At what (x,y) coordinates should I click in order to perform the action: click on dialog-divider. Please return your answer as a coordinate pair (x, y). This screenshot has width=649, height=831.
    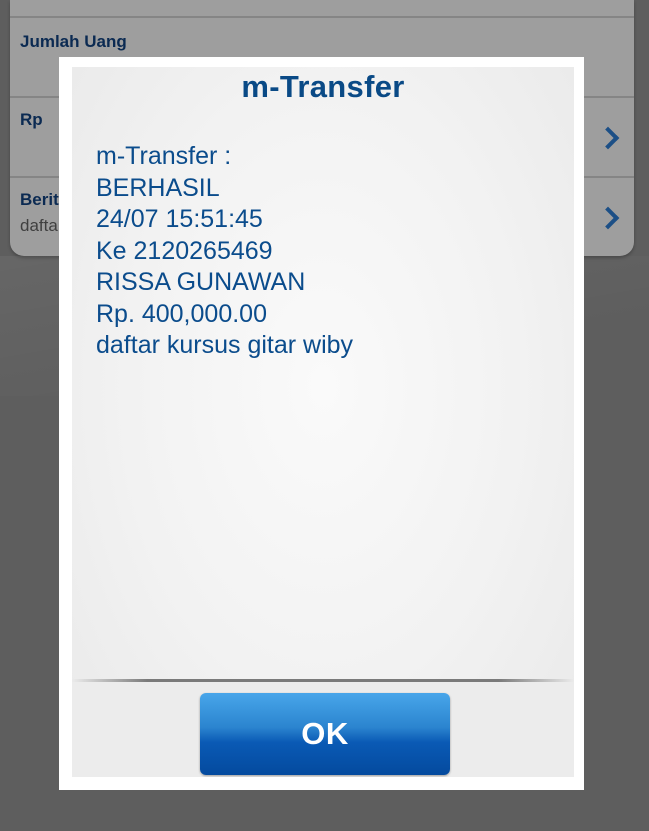
    Looking at the image, I should click on (323, 680).